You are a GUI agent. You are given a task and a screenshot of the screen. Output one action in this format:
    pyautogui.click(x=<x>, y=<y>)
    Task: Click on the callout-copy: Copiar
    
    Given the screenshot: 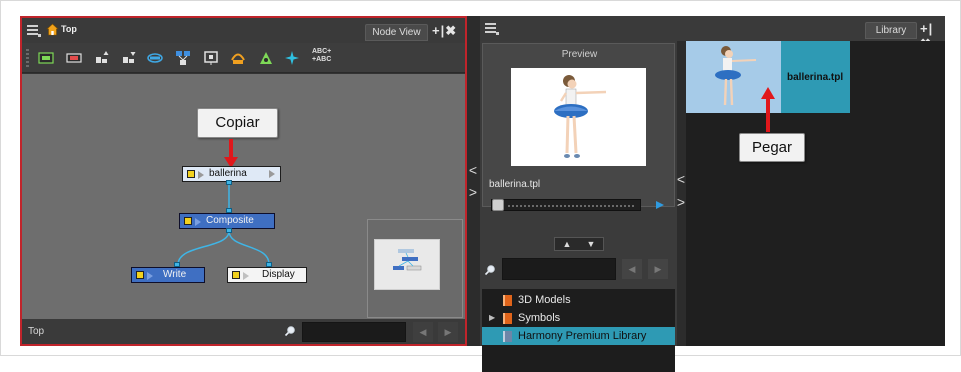 What is the action you would take?
    pyautogui.click(x=237, y=123)
    